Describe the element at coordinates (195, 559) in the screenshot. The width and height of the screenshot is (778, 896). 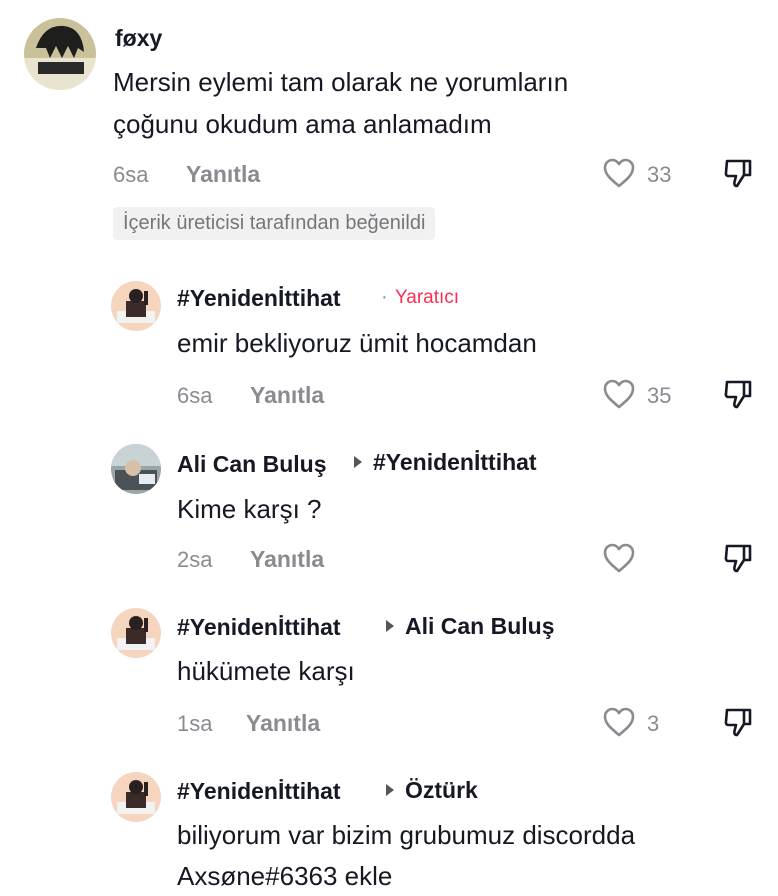
I see `reply-time: 2sa` at that location.